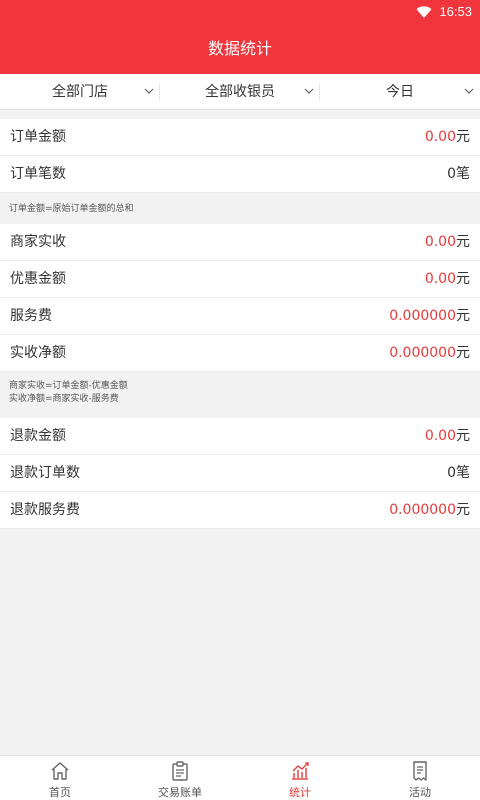 The image size is (480, 800). I want to click on stat-row-refund-service-fee: 退款服务费 0.000000元, so click(240, 510).